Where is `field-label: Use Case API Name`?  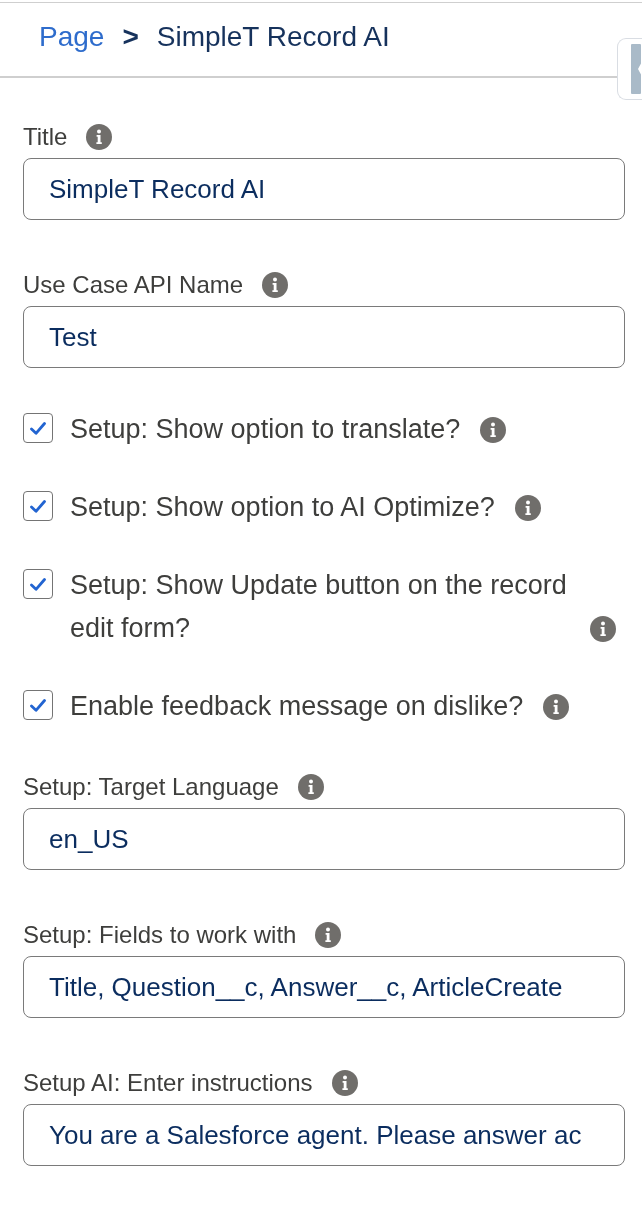
field-label: Use Case API Name is located at coordinates (133, 285).